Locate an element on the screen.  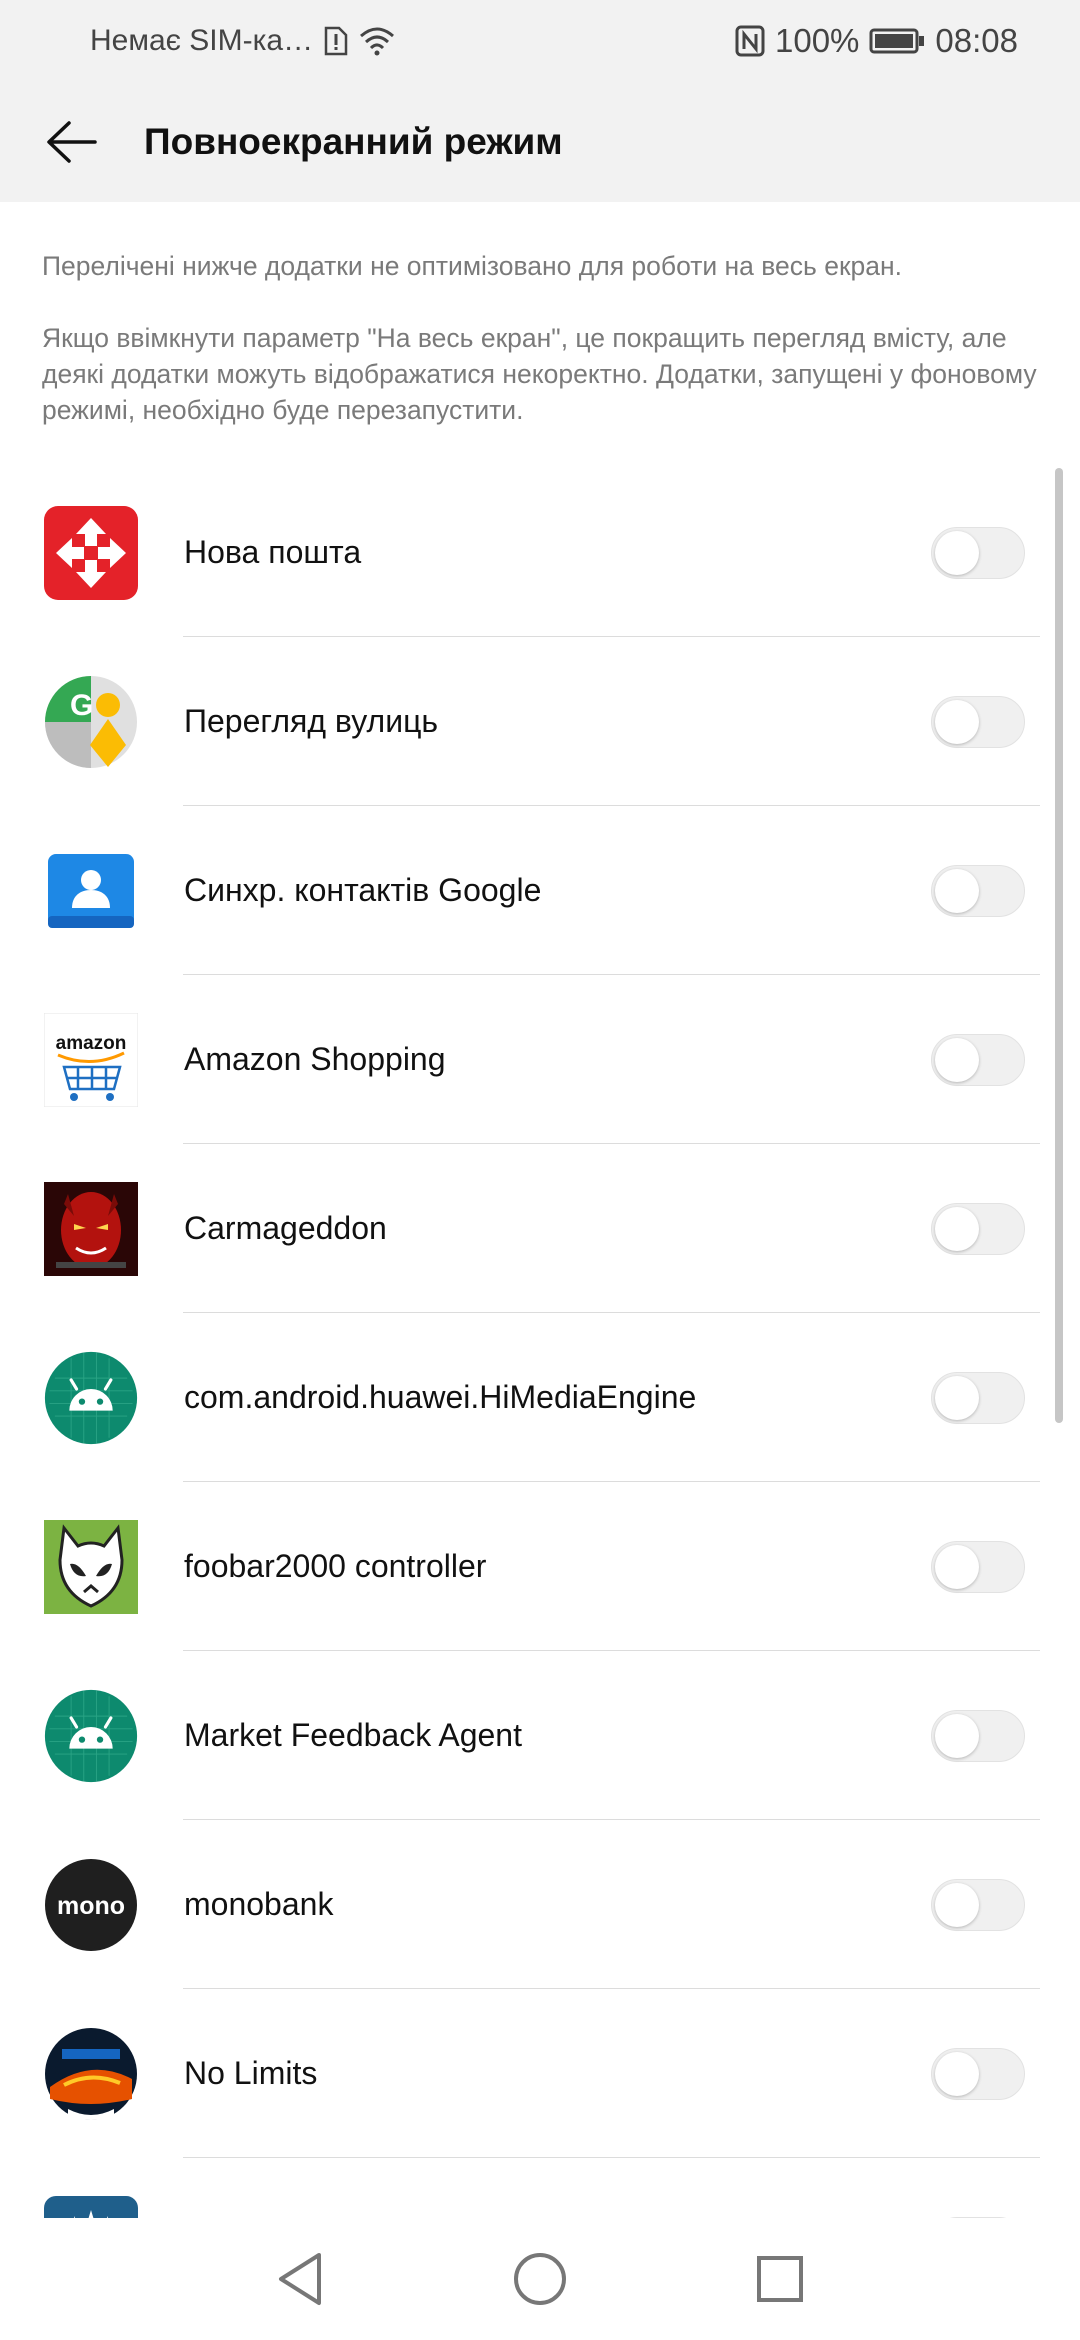
list-item is located at coordinates (540, 2188).